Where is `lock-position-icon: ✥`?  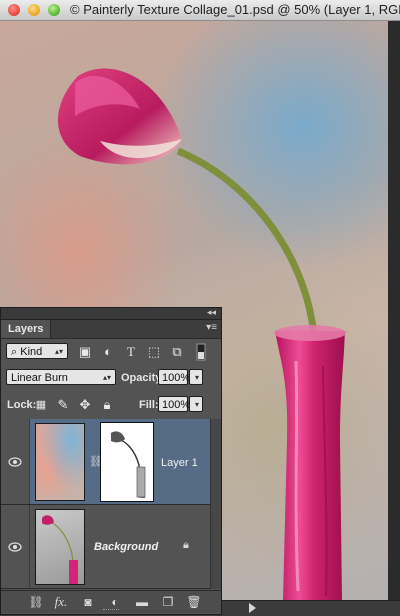 lock-position-icon: ✥ is located at coordinates (85, 405).